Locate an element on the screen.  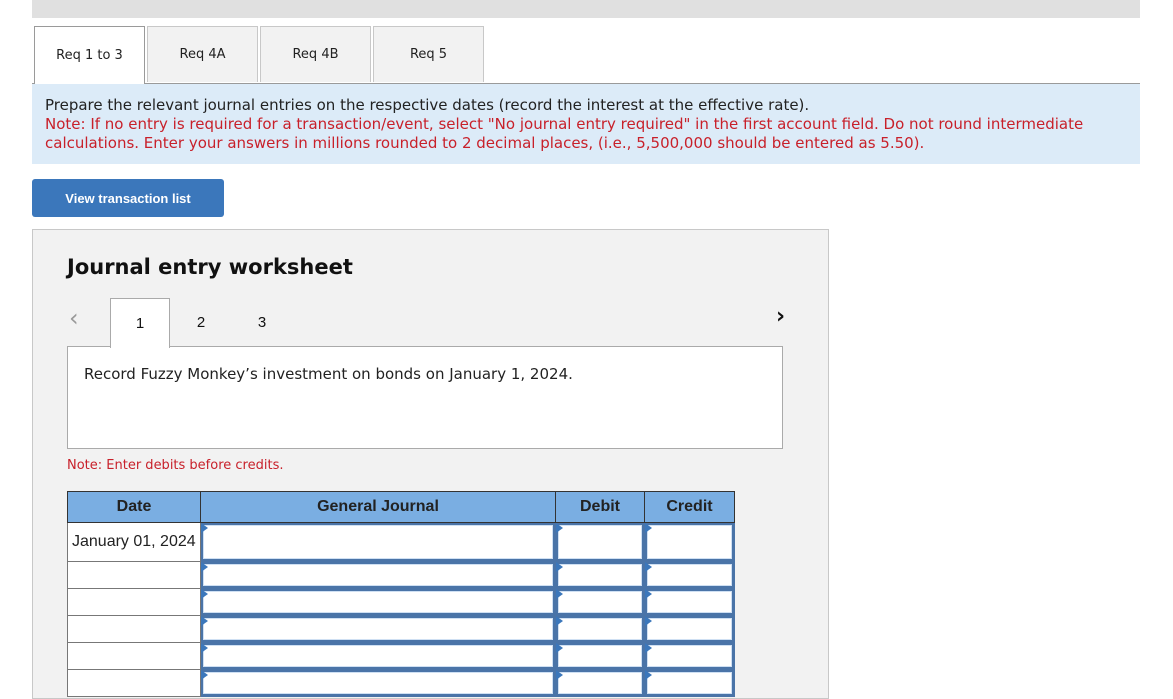
worksheet-title: Journal entry worksheet is located at coordinates (210, 267).